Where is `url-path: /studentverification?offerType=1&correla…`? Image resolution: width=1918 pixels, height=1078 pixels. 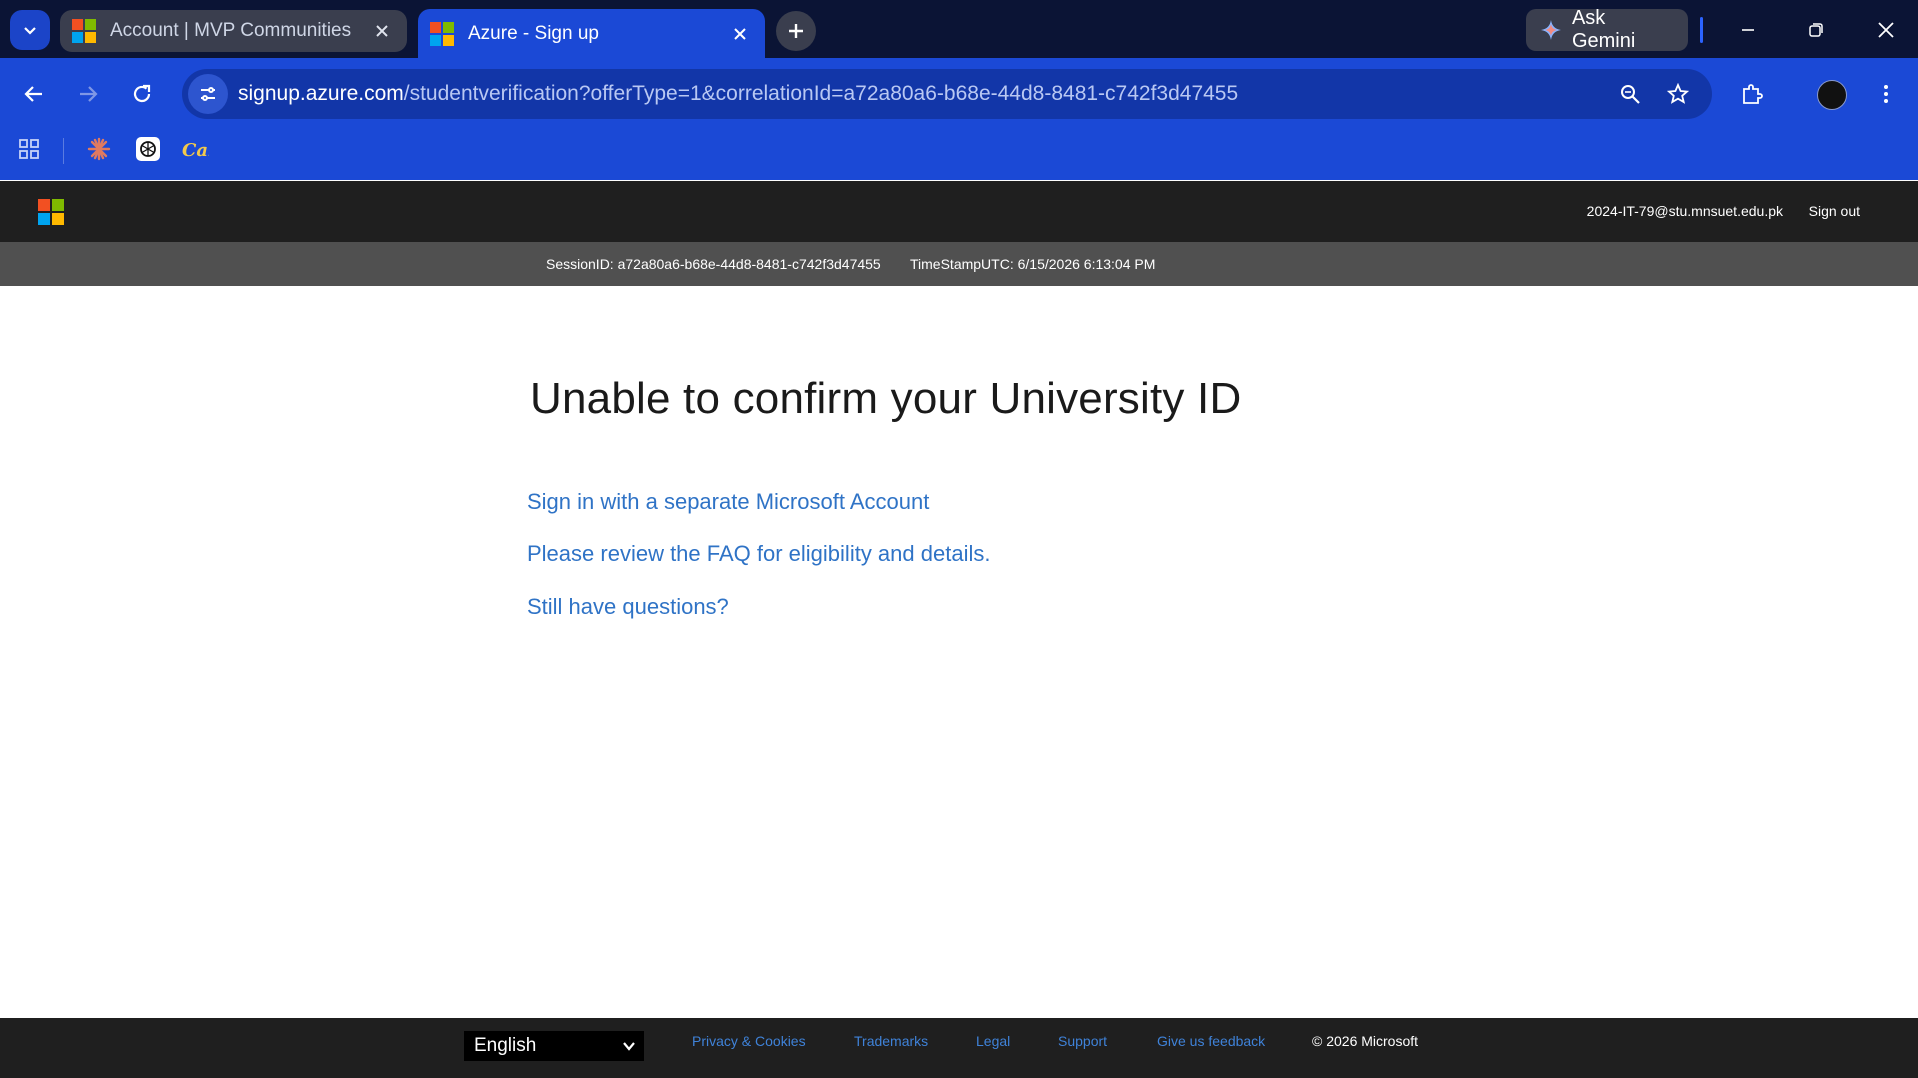
url-path: /studentverification?offerType=1&correla… is located at coordinates (821, 93).